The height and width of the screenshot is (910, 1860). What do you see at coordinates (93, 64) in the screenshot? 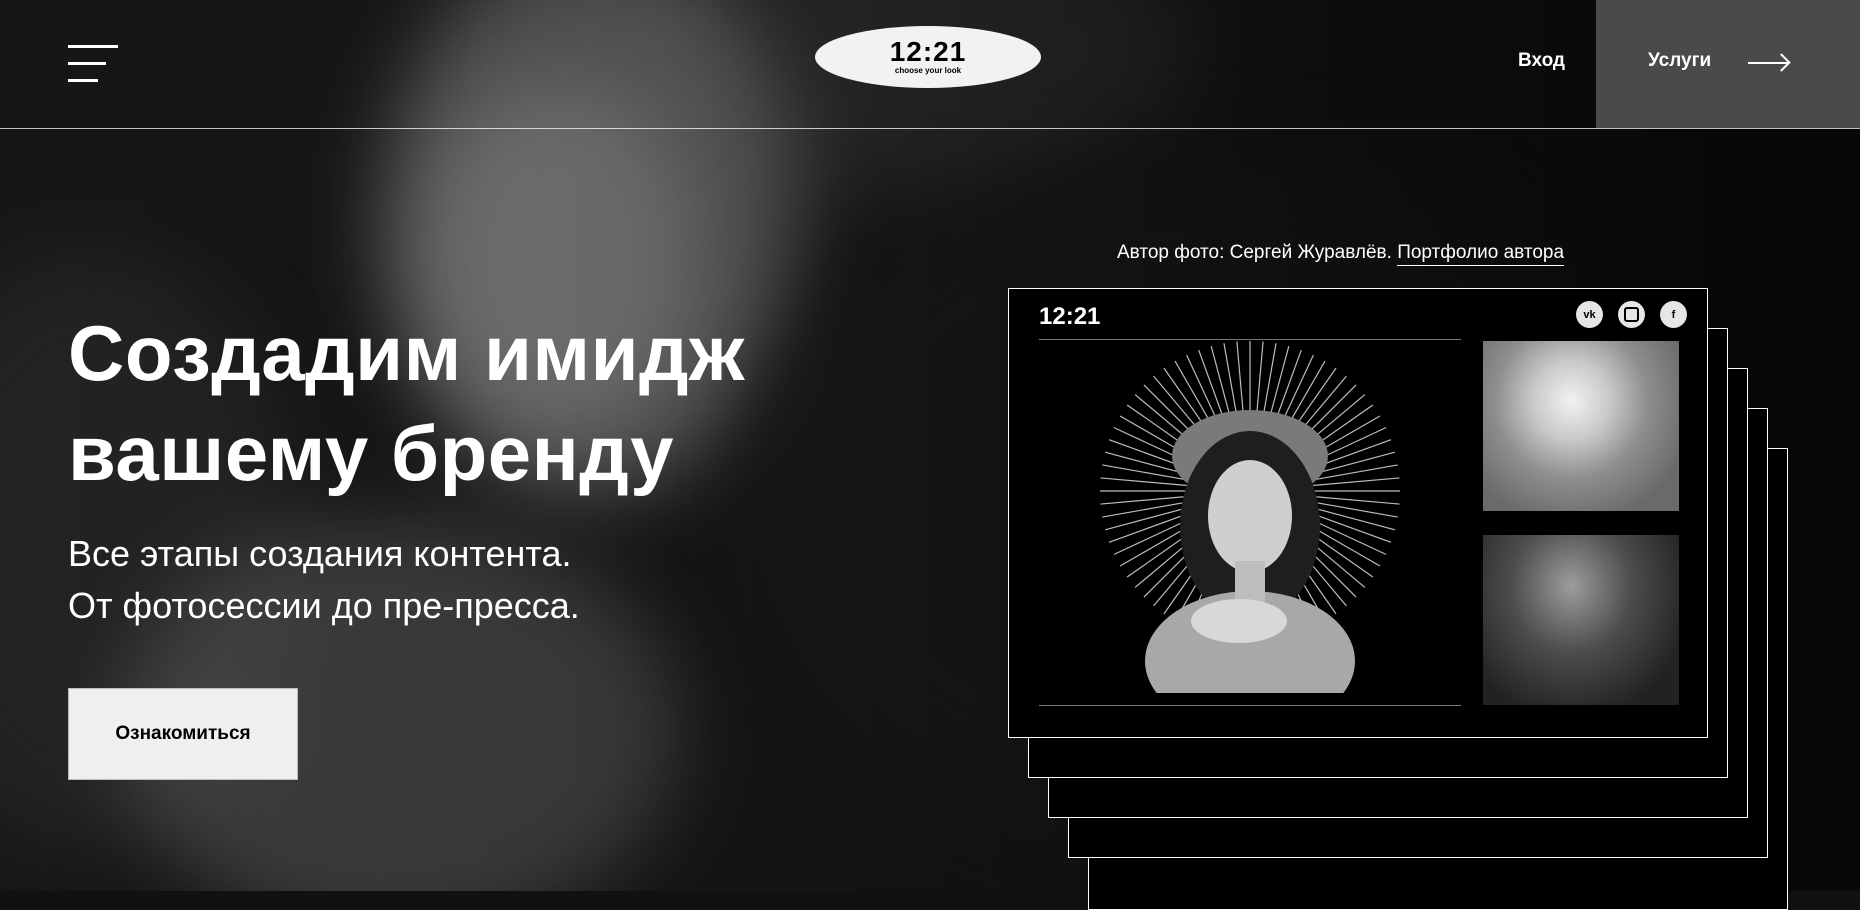
I see `menu-icon` at bounding box center [93, 64].